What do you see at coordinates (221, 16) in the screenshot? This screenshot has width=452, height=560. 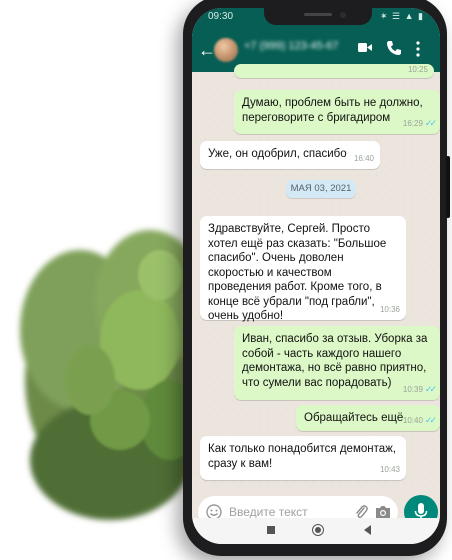 I see `status-time: 09:30` at bounding box center [221, 16].